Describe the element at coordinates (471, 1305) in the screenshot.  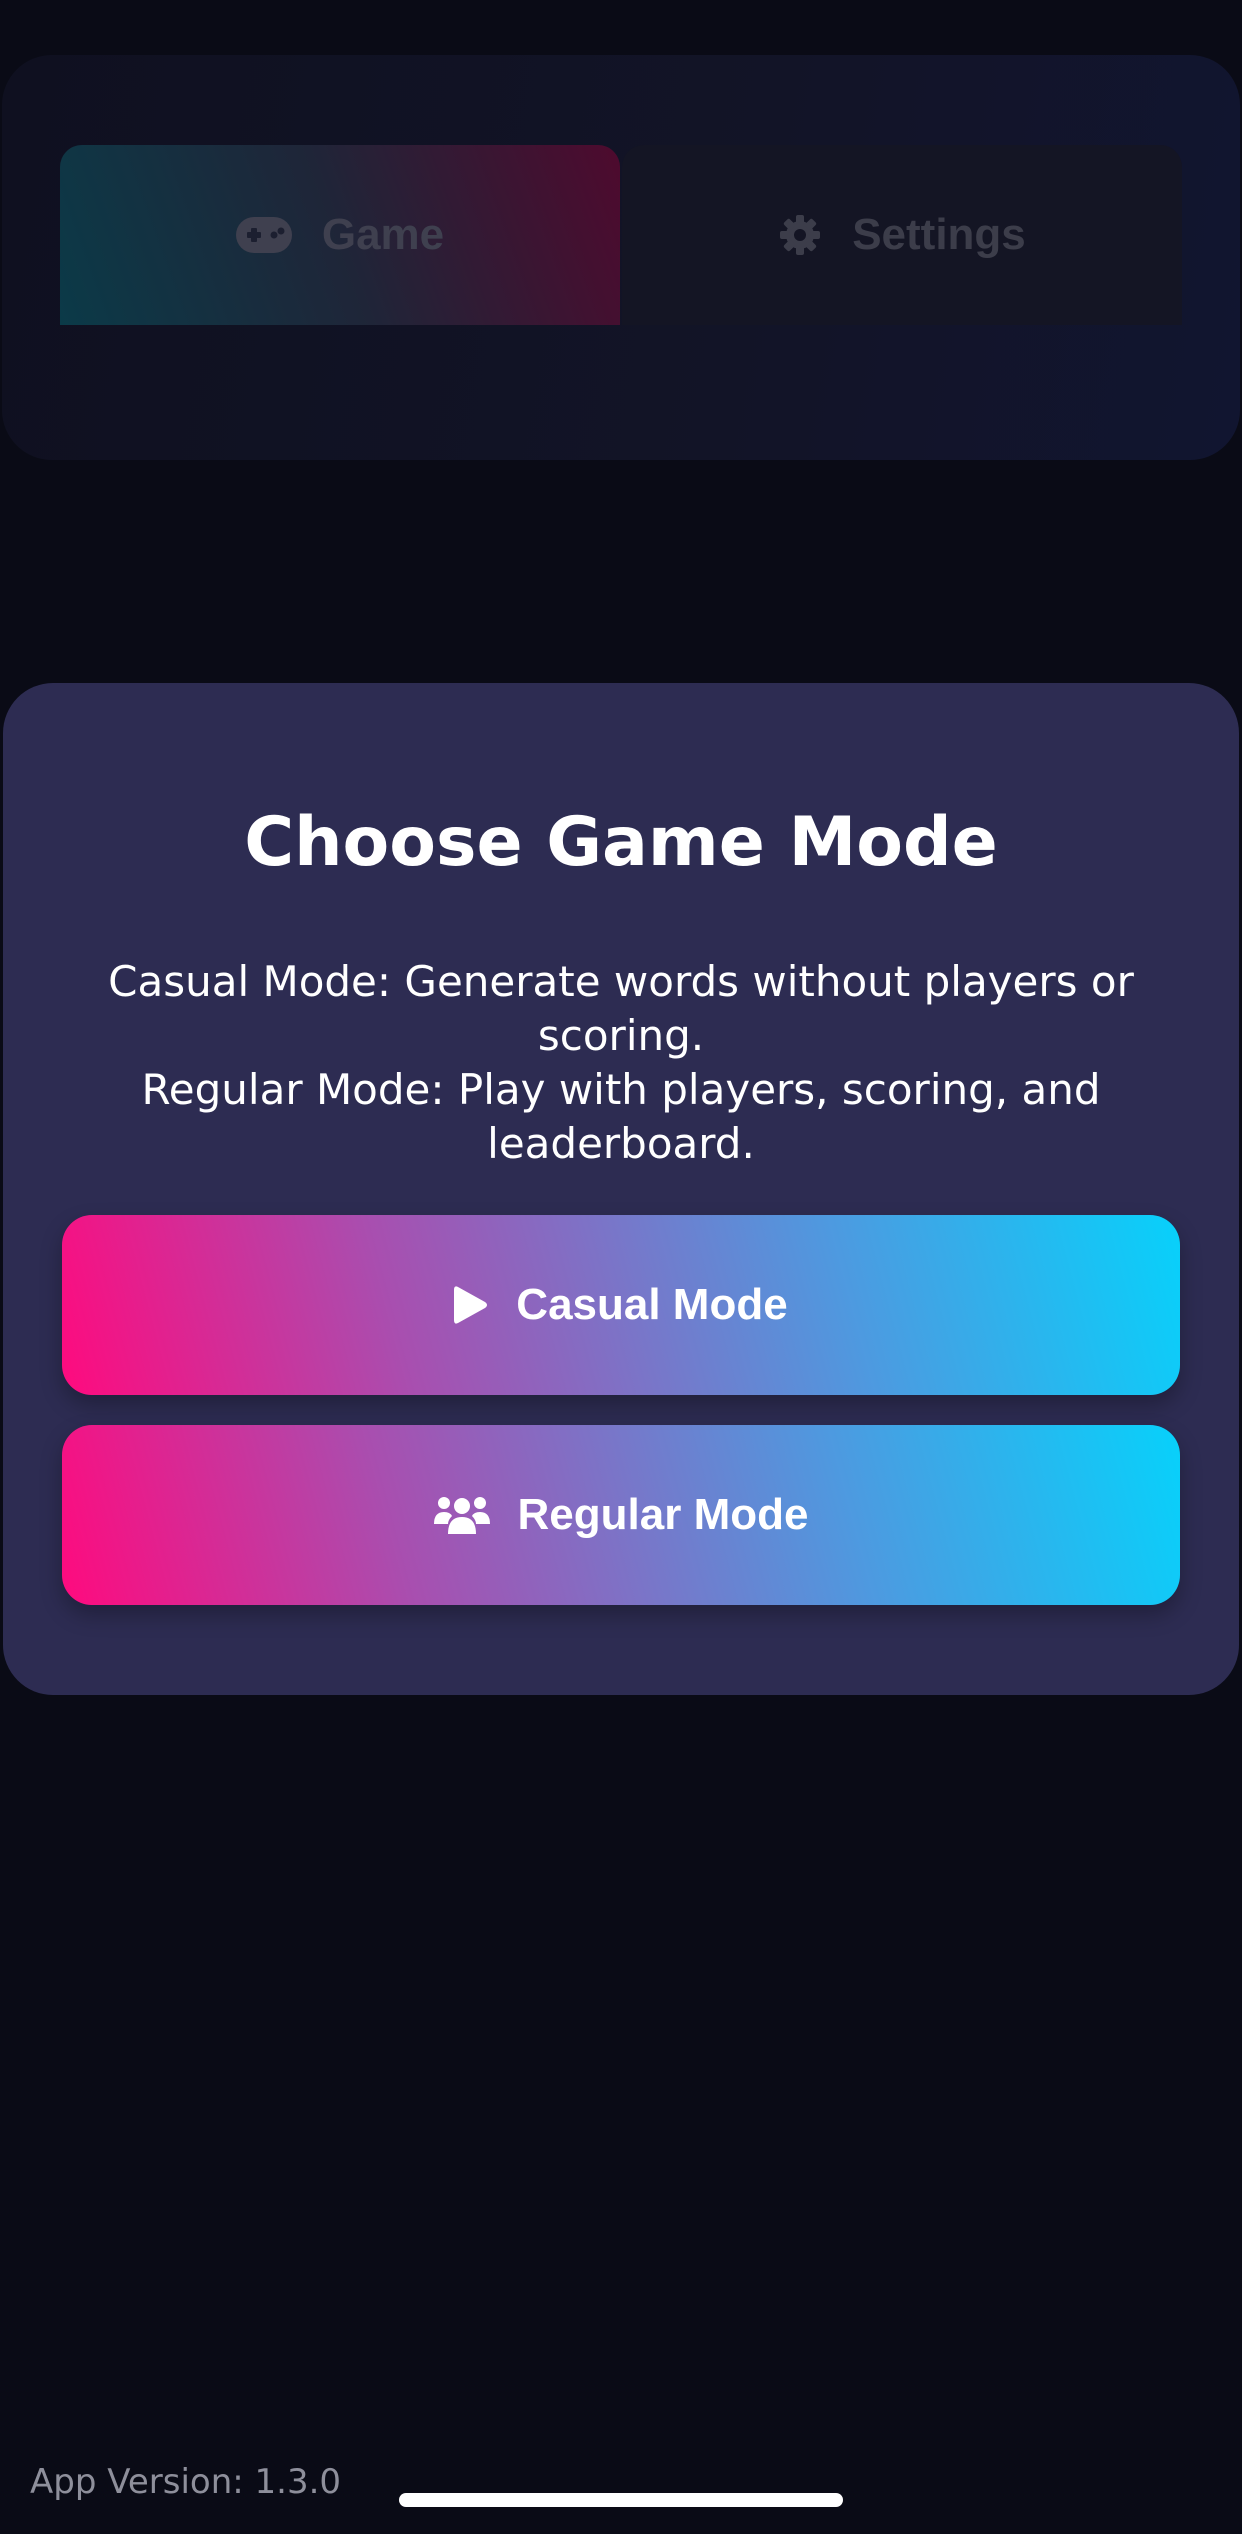
I see `play-icon` at that location.